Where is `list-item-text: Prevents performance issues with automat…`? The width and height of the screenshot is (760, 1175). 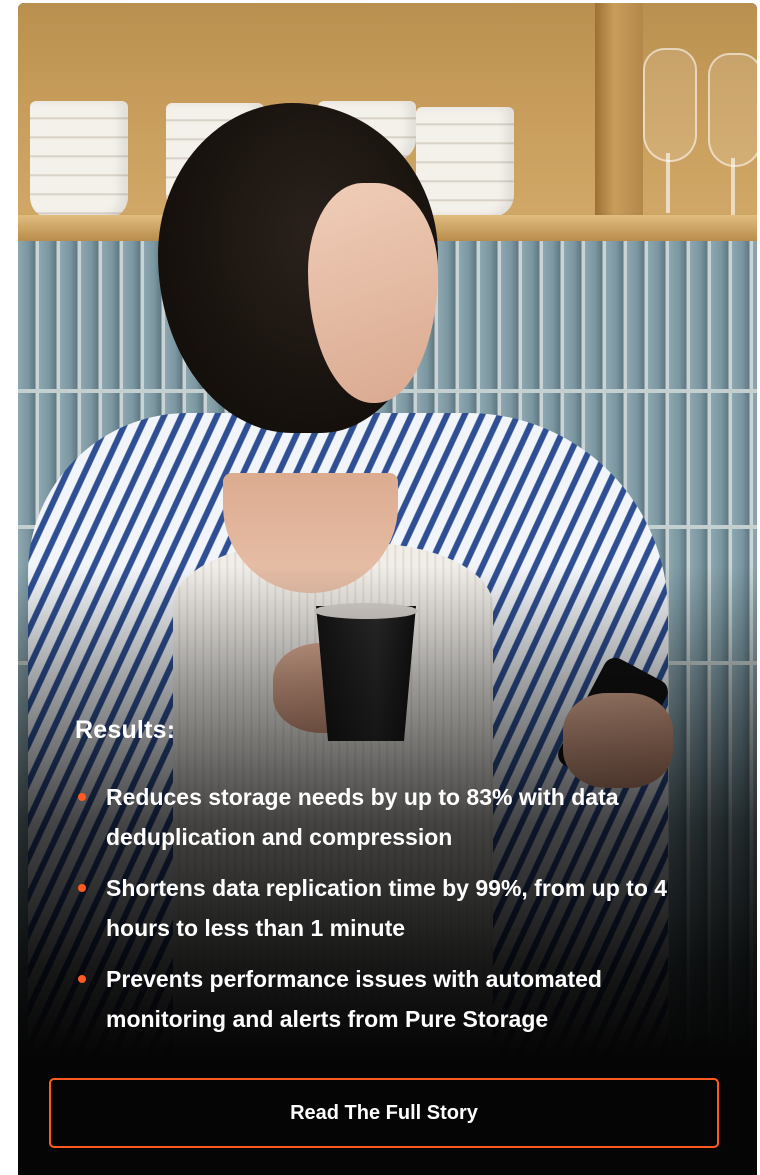 list-item-text: Prevents performance issues with automat… is located at coordinates (354, 999).